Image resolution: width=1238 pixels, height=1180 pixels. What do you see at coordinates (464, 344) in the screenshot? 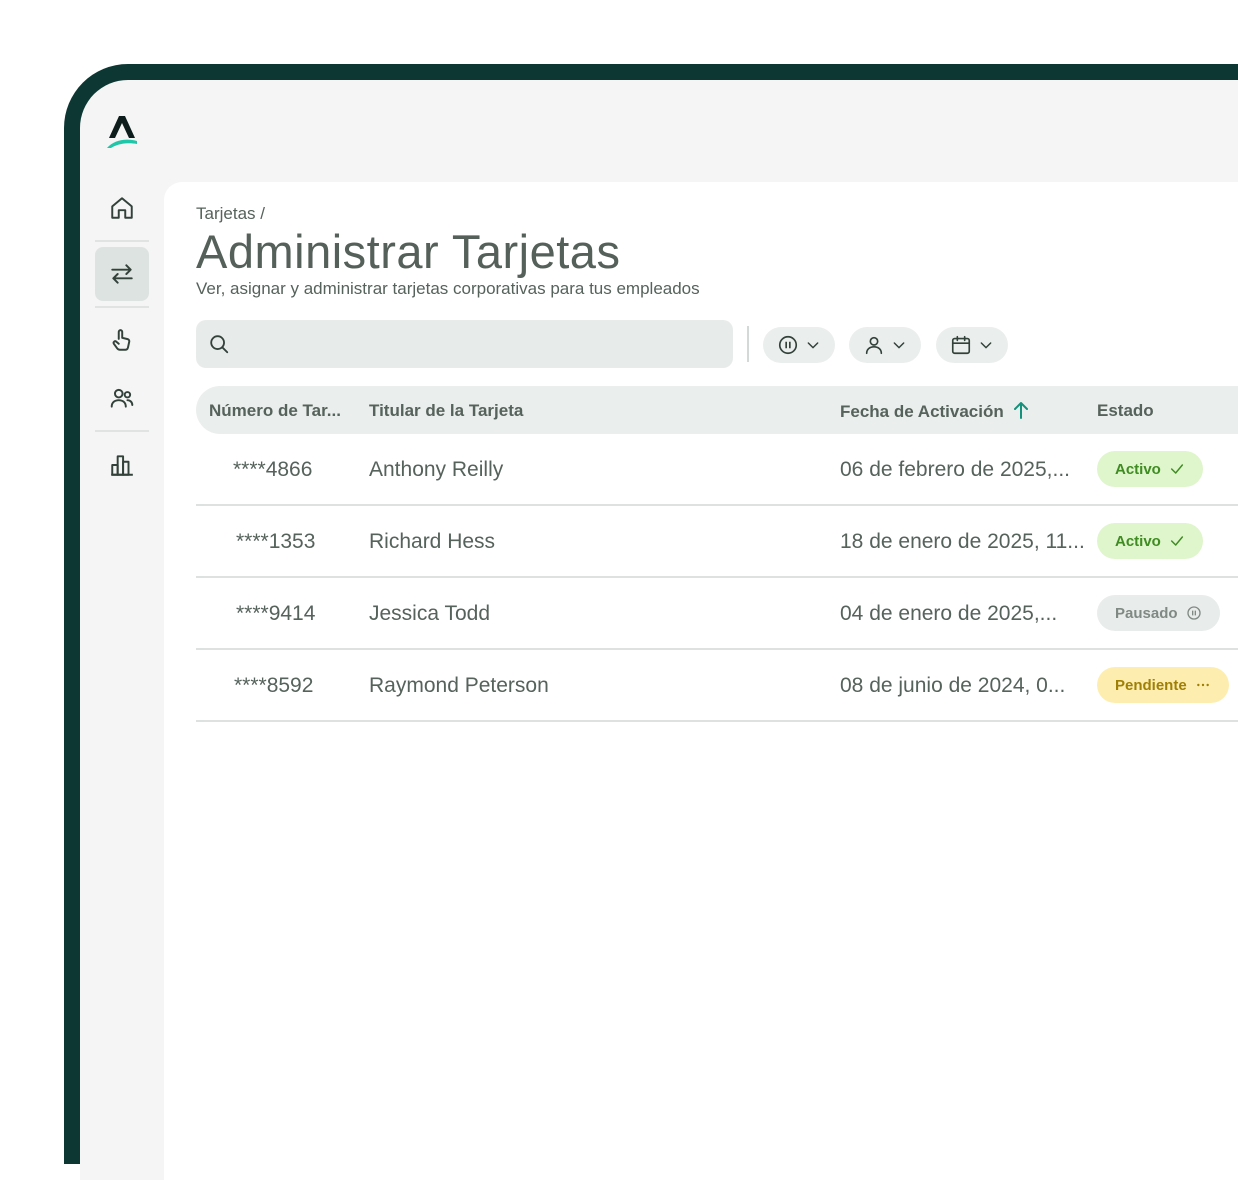
I see `search-input` at bounding box center [464, 344].